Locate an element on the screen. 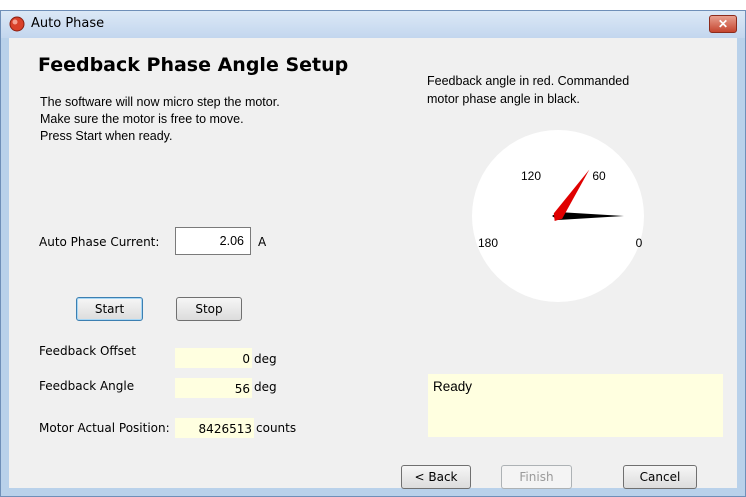  feedback-angle-value: 56 is located at coordinates (213, 388).